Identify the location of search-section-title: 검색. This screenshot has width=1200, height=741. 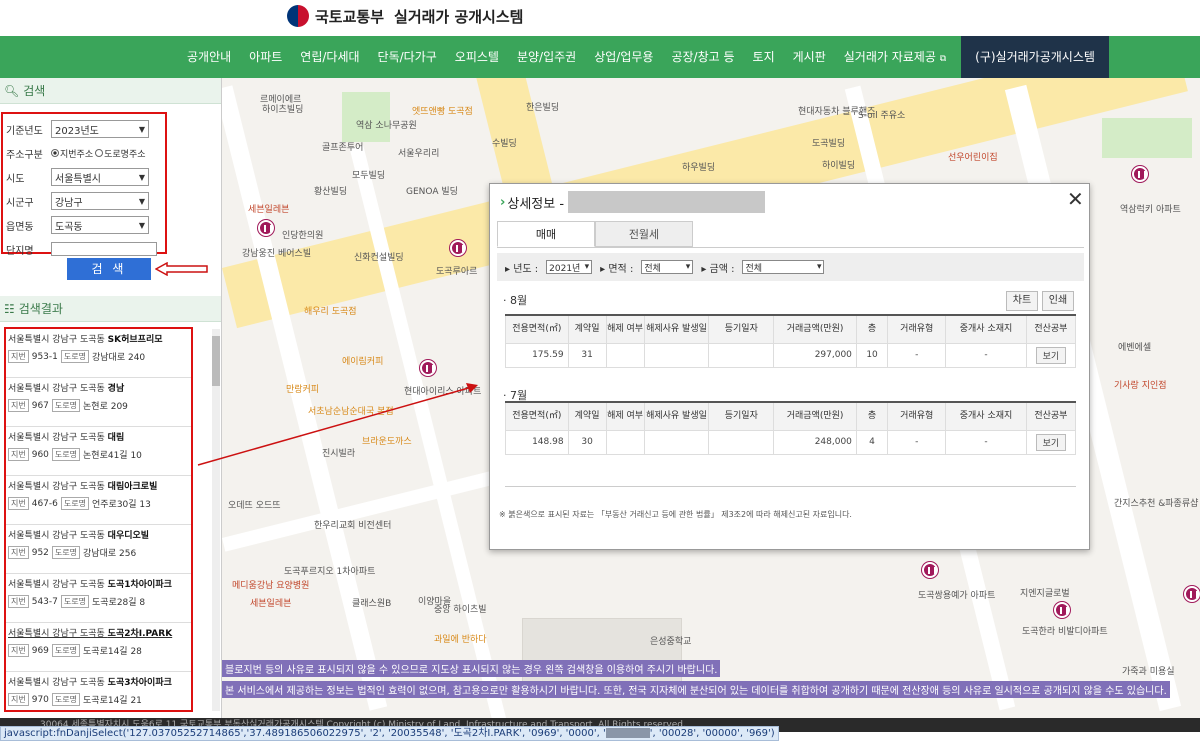
(34, 91).